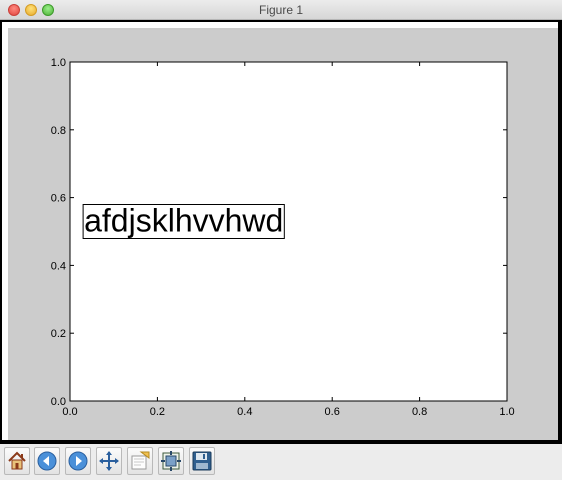 This screenshot has width=562, height=480. I want to click on text-annotation: afdjsklhvvhwd, so click(183, 221).